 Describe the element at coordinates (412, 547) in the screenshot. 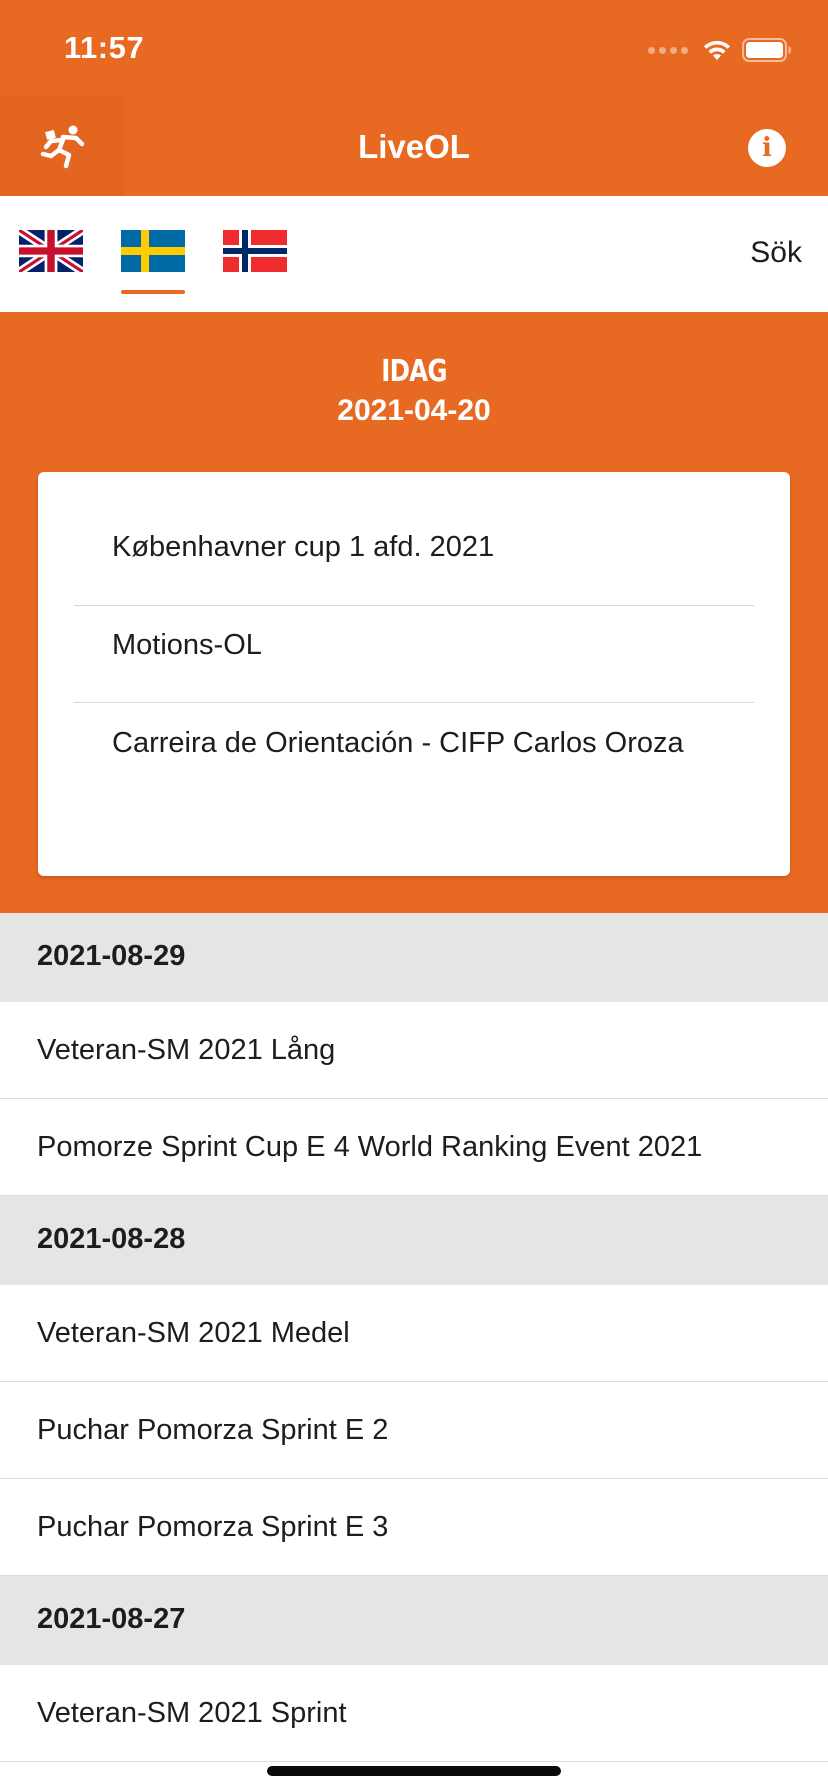

I see `today-event-item: Københavner cup 1 afd. 2021` at that location.